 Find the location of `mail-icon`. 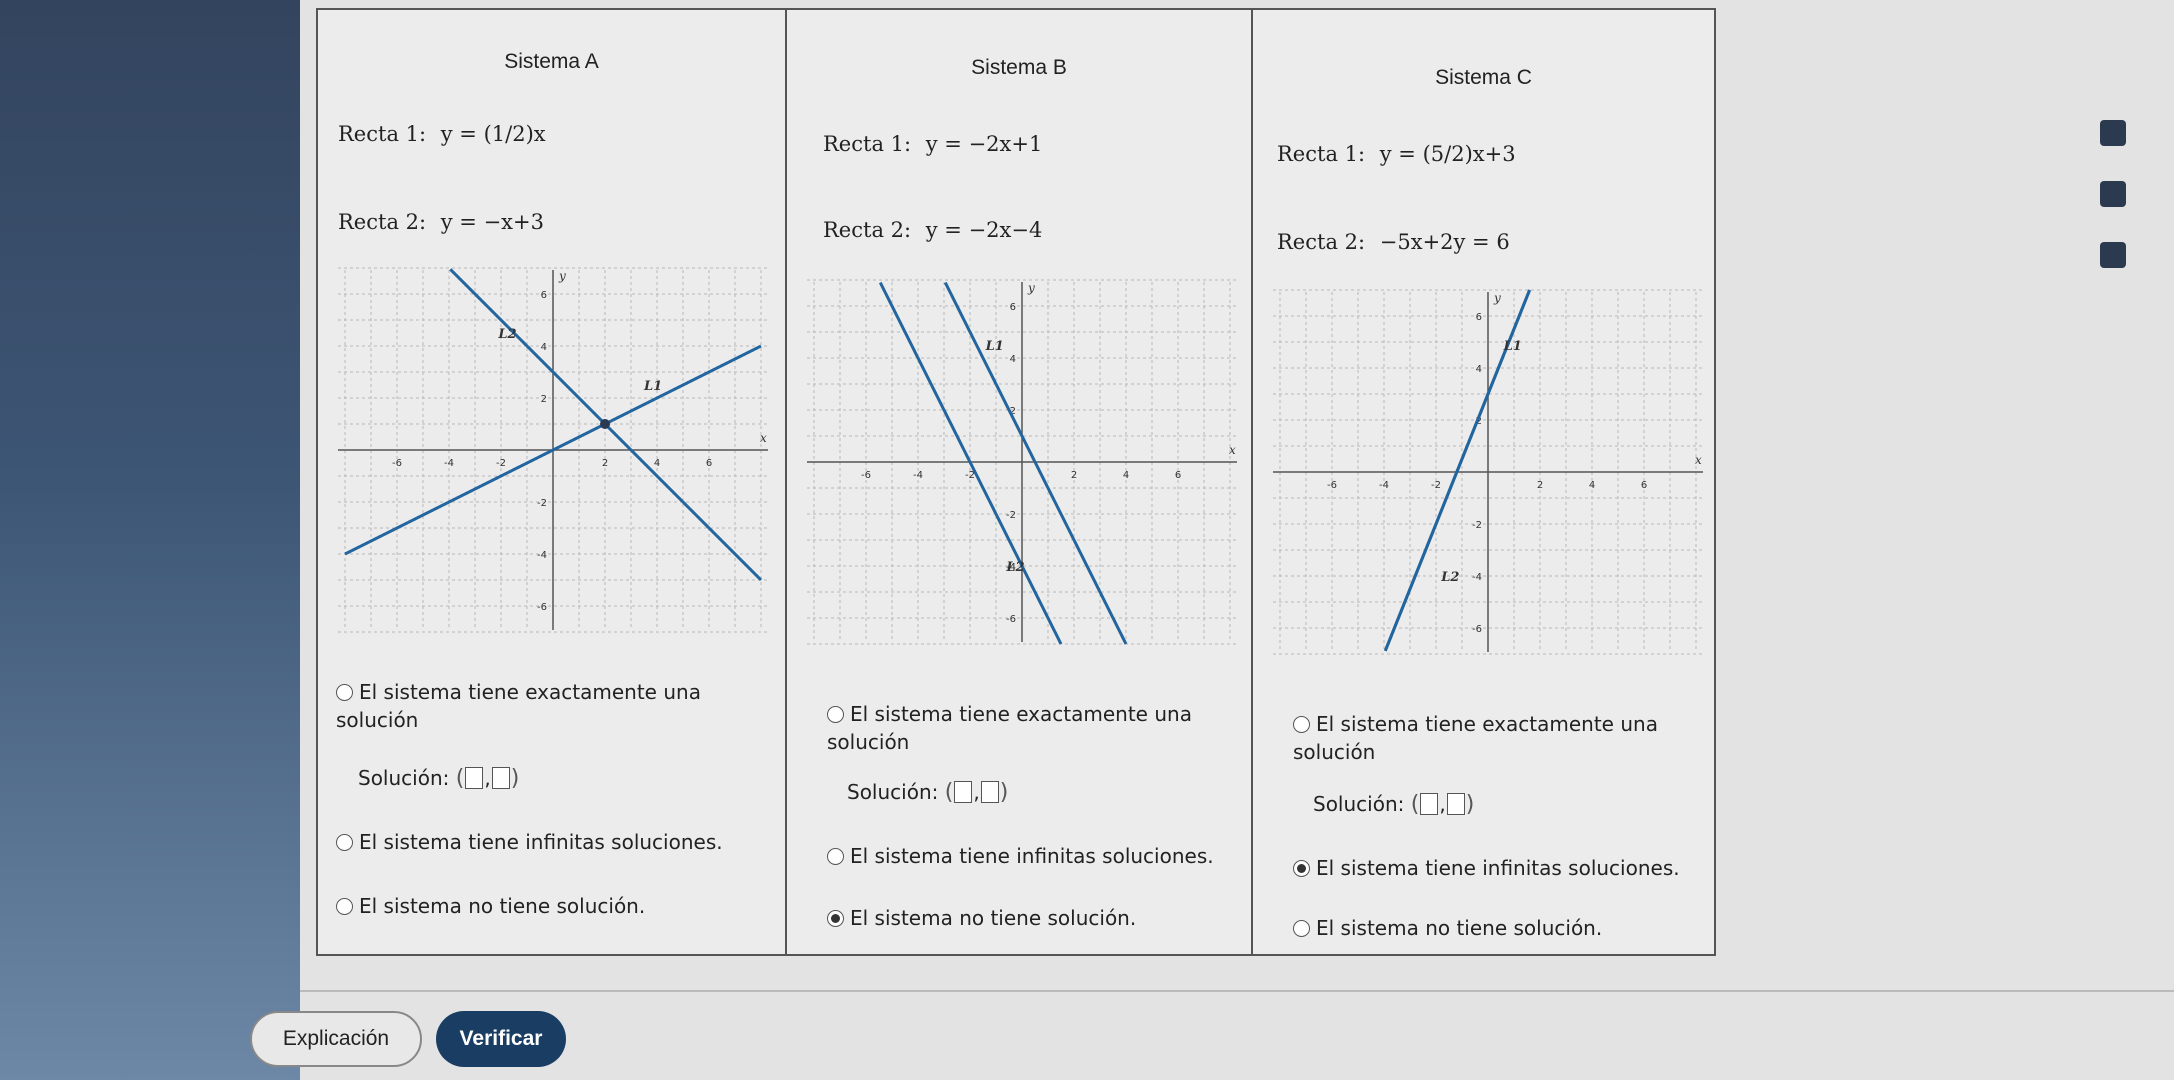

mail-icon is located at coordinates (2113, 255).